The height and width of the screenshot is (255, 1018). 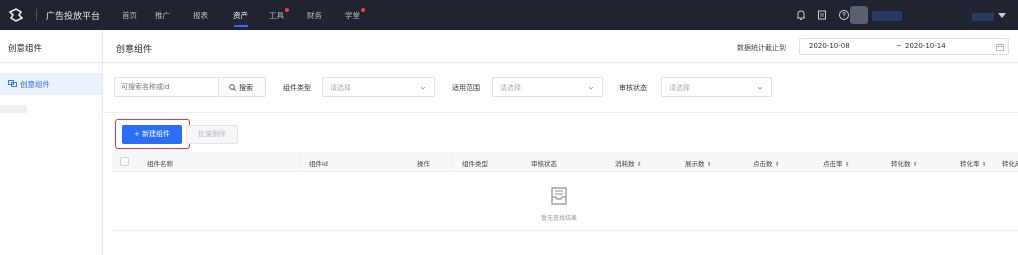 I want to click on column-header-clicks: 点击数 ⬍, so click(x=766, y=163).